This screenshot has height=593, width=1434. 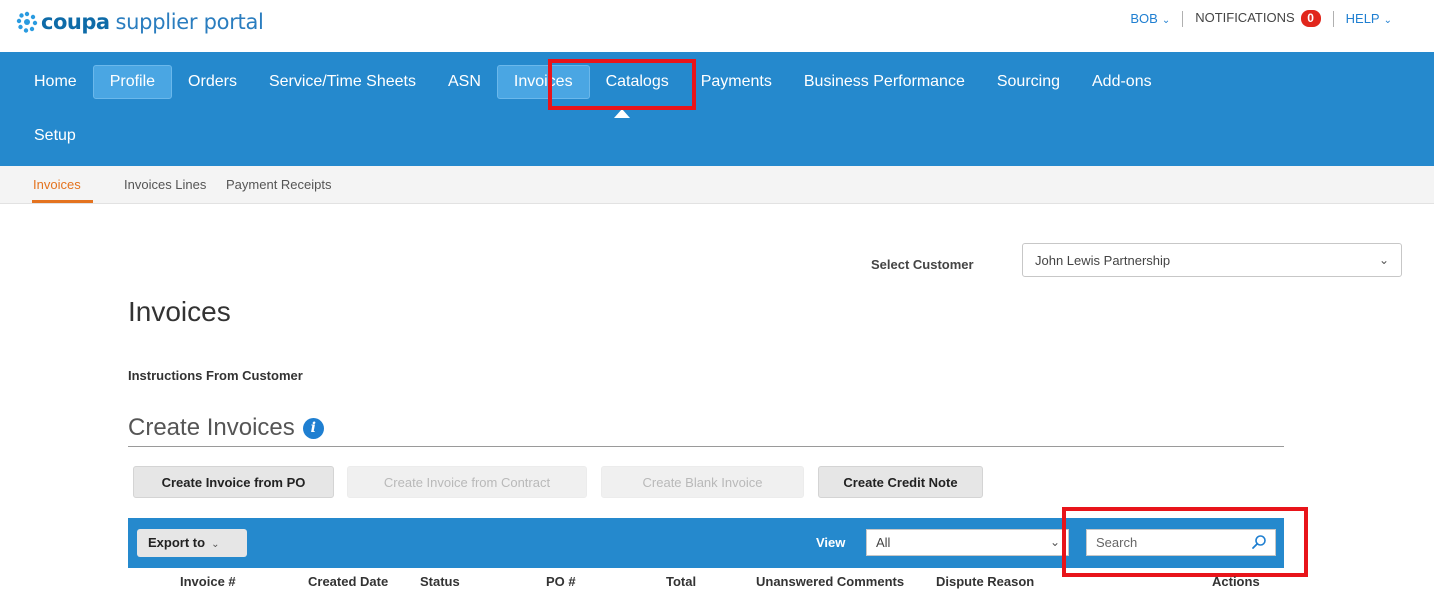 I want to click on nav-item-profile: Profile, so click(x=132, y=82).